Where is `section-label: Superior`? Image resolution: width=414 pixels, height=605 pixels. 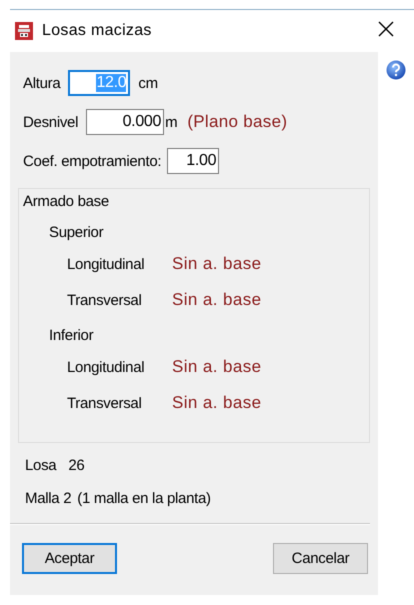 section-label: Superior is located at coordinates (76, 232).